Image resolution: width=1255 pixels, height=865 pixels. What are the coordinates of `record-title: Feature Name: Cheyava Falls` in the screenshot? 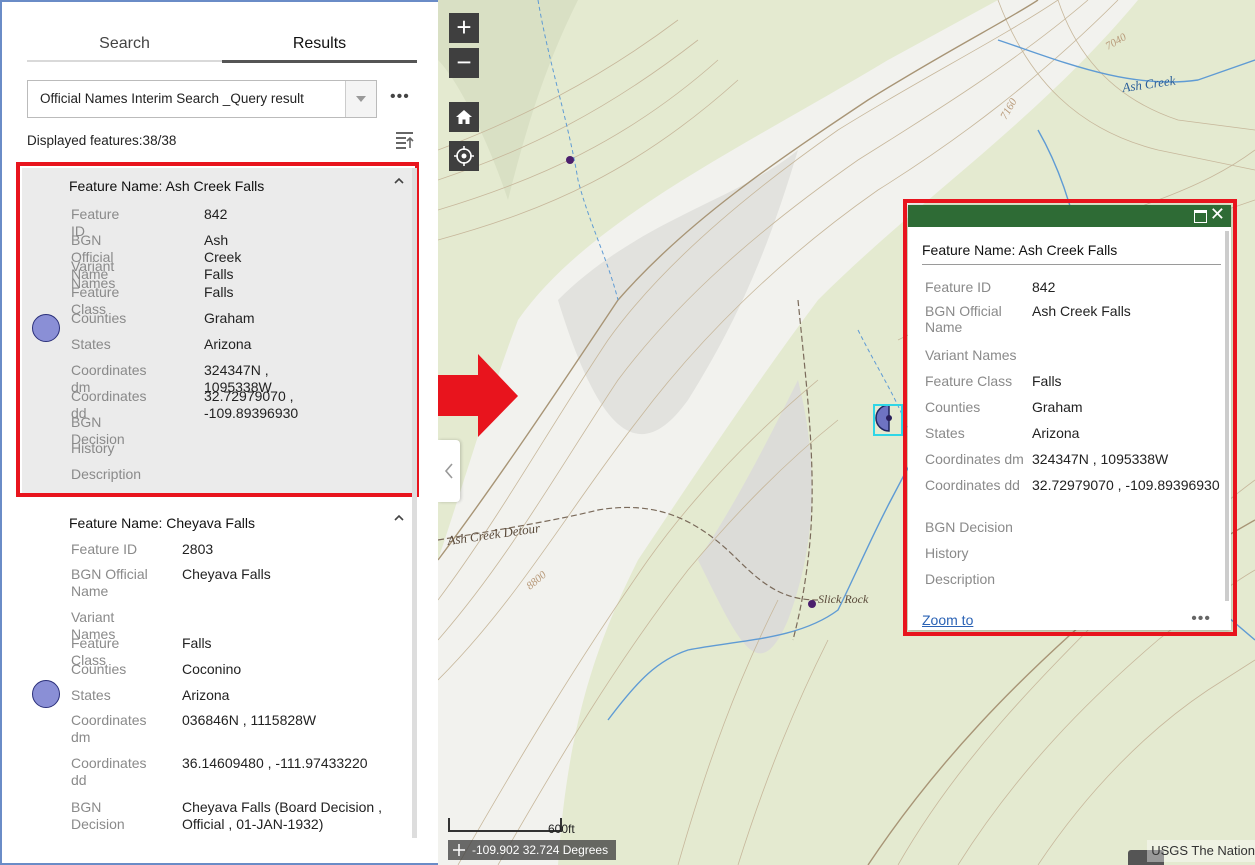 It's located at (162, 523).